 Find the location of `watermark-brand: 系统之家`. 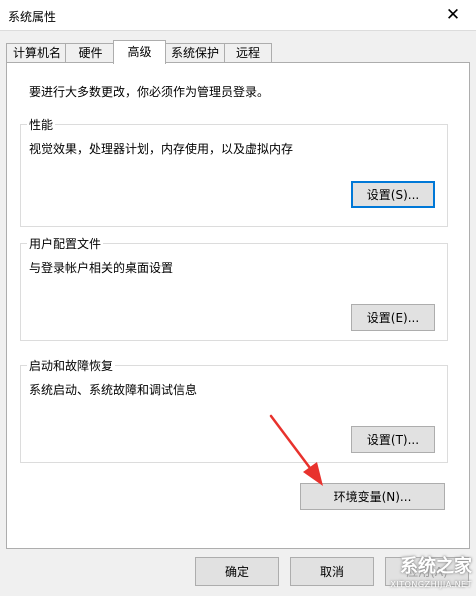

watermark-brand: 系统之家 is located at coordinates (436, 566).